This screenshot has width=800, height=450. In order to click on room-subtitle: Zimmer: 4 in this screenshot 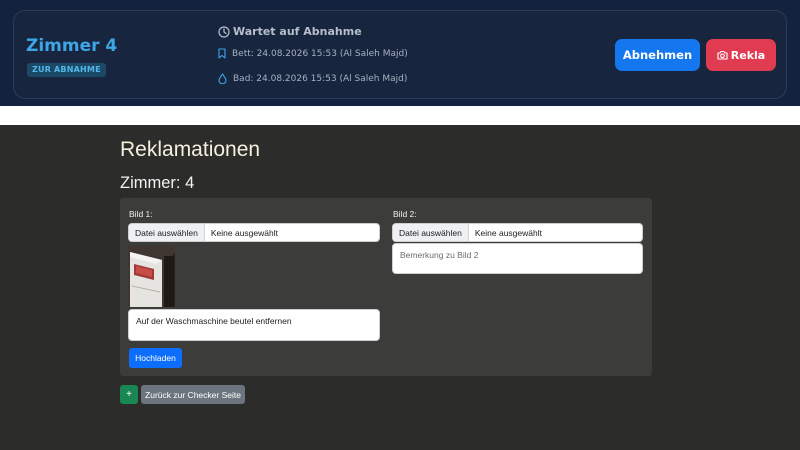, I will do `click(157, 183)`.